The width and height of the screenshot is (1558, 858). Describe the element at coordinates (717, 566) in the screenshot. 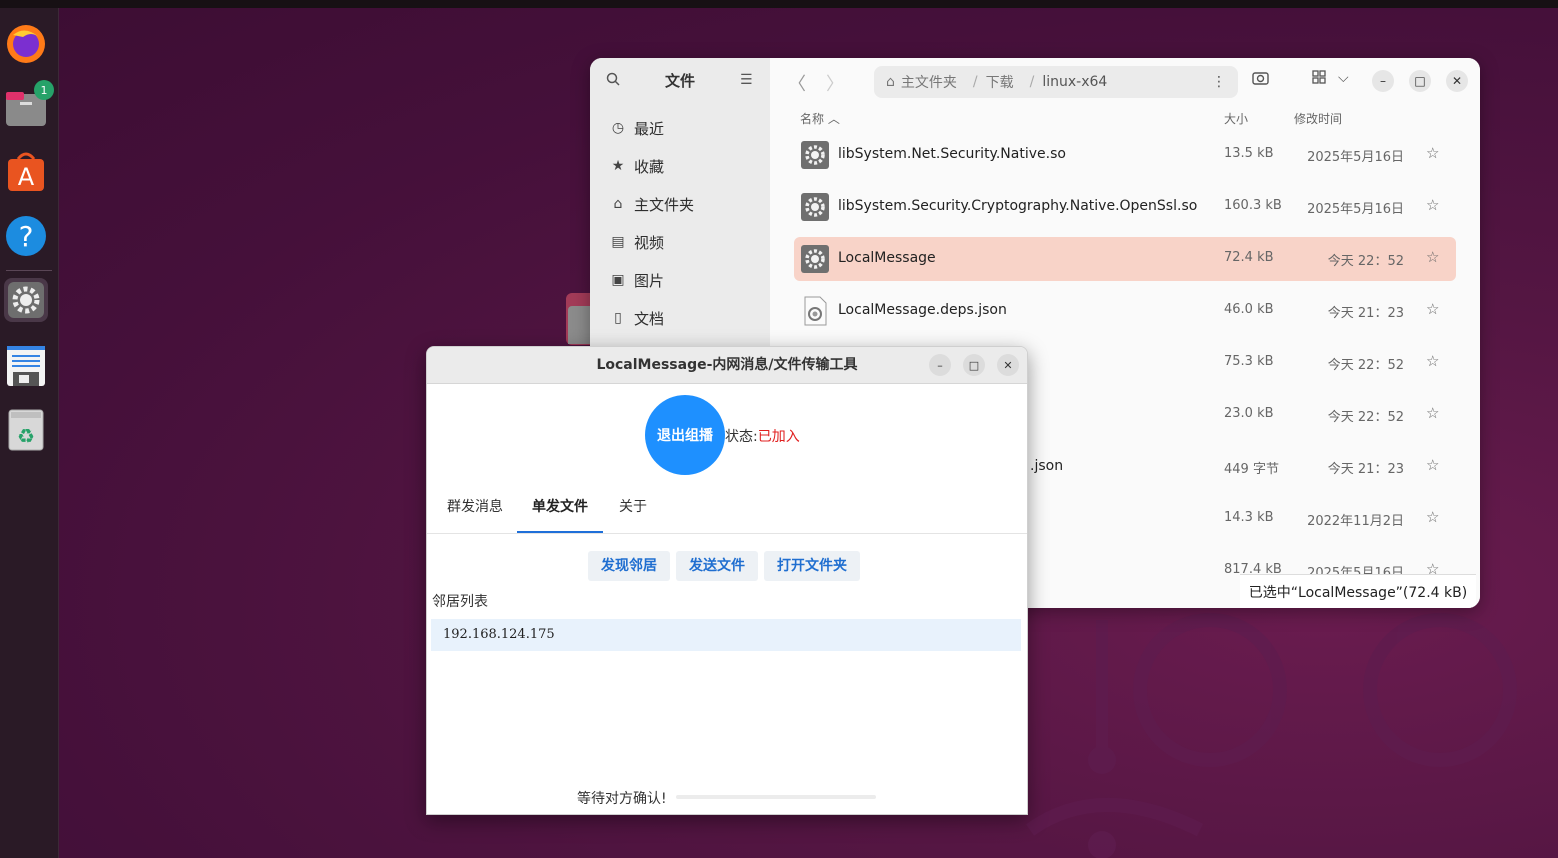

I see `send-file-button: 发送文件` at that location.